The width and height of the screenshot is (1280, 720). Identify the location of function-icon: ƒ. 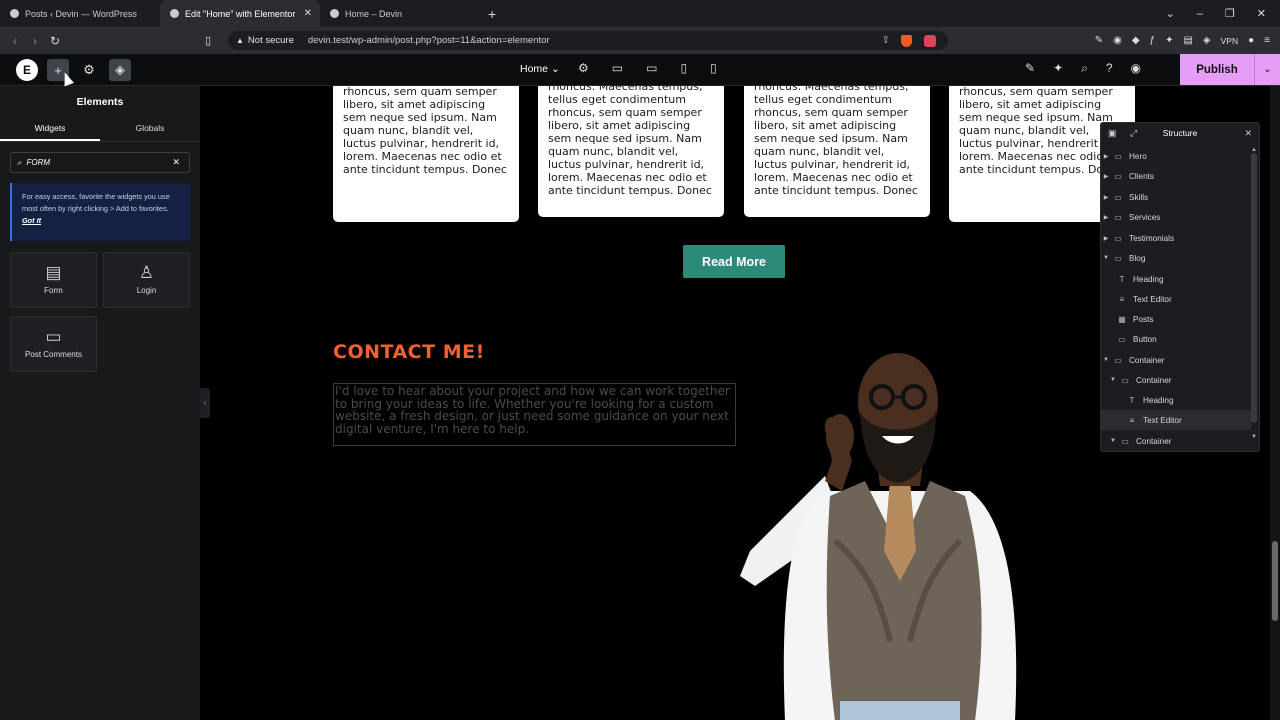
(1153, 40).